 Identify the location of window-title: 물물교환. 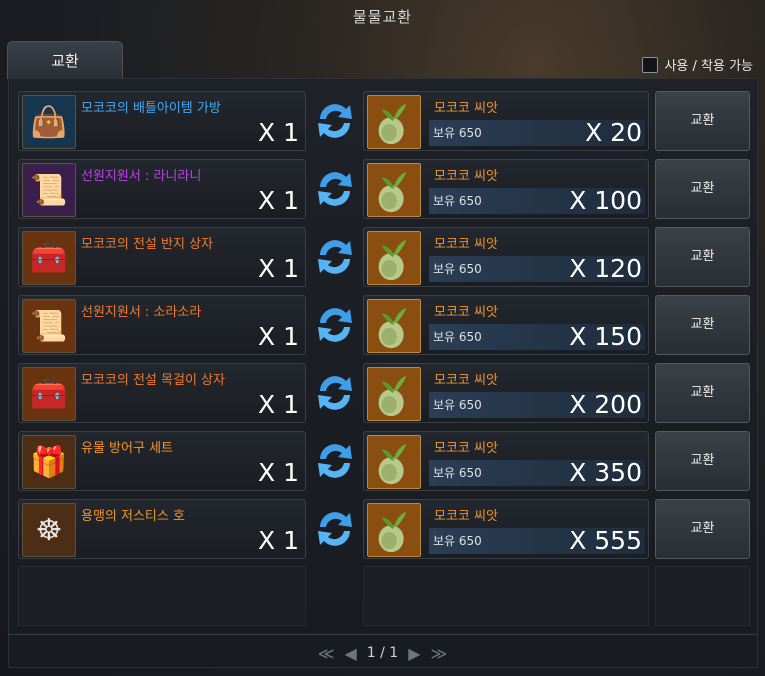
(382, 17).